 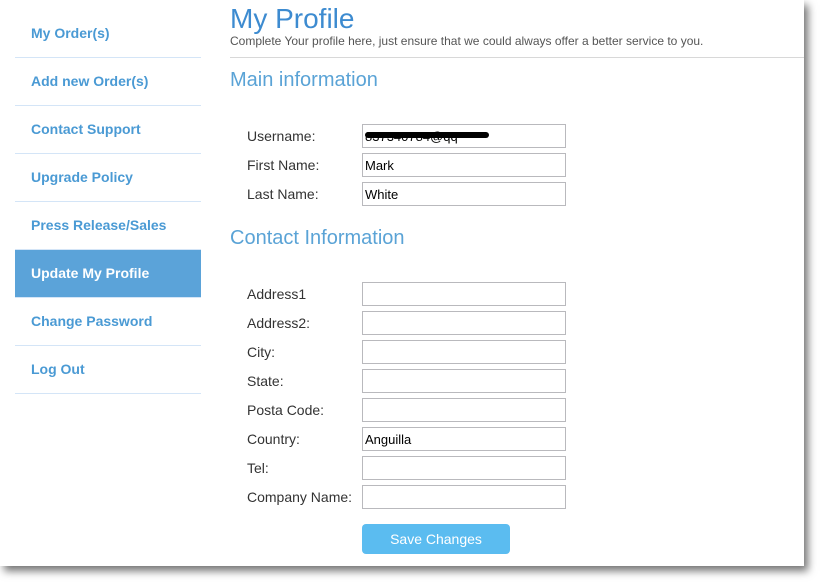 What do you see at coordinates (292, 18) in the screenshot?
I see `page-title: My Profile` at bounding box center [292, 18].